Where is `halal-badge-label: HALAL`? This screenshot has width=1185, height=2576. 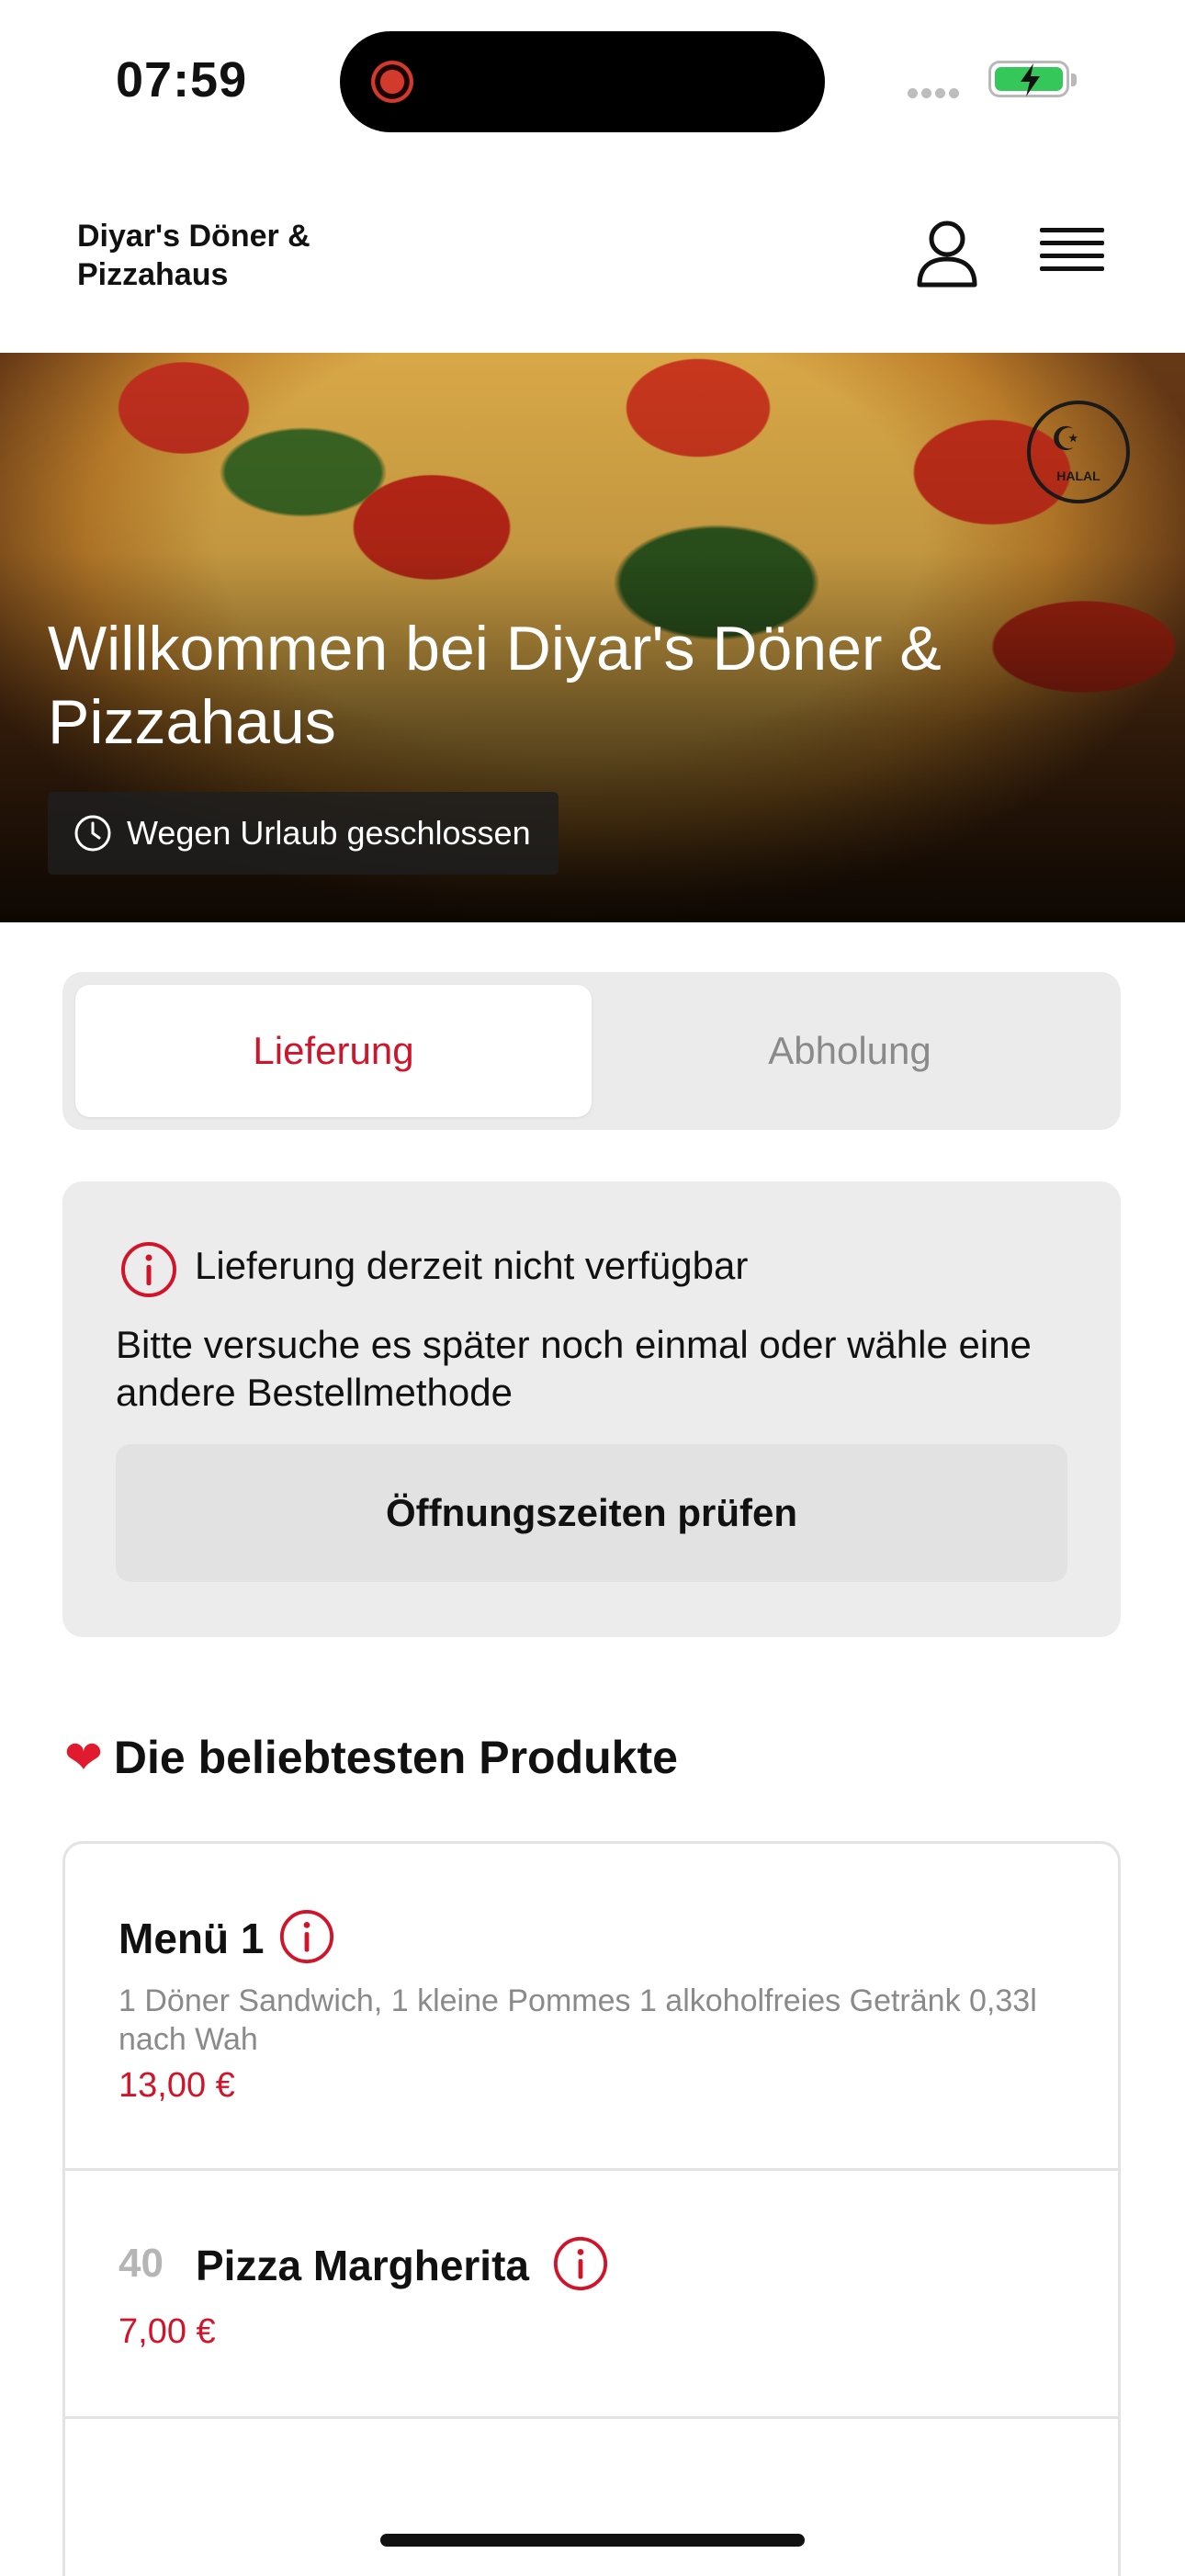
halal-badge-label: HALAL is located at coordinates (1078, 476).